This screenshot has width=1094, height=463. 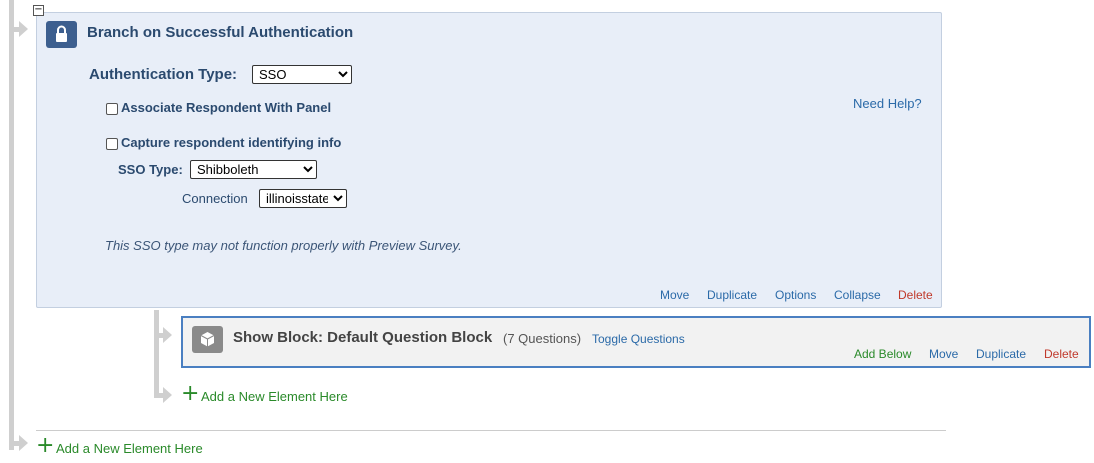 What do you see at coordinates (674, 295) in the screenshot?
I see `branch-move-link: Move` at bounding box center [674, 295].